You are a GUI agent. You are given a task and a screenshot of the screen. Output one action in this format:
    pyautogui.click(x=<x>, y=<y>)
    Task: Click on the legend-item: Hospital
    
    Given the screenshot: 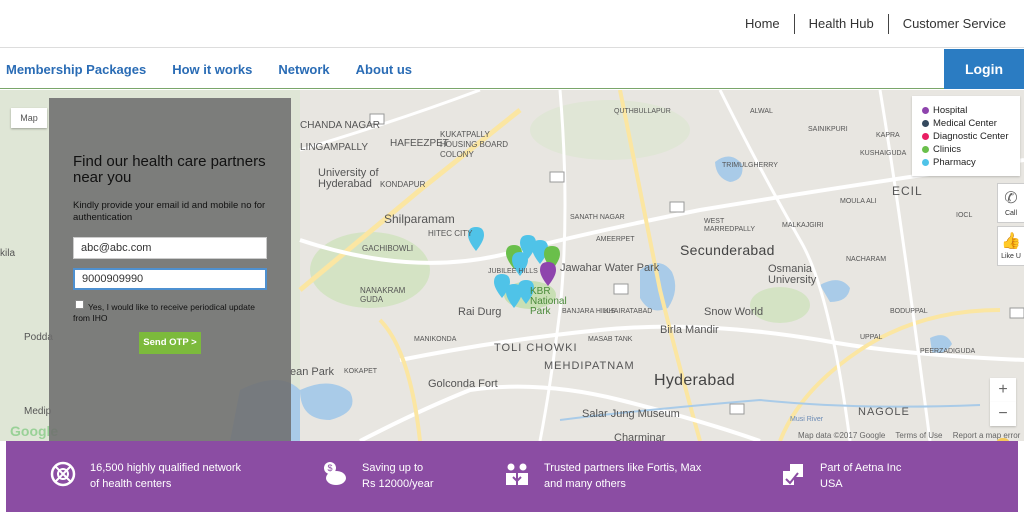 What is the action you would take?
    pyautogui.click(x=966, y=110)
    